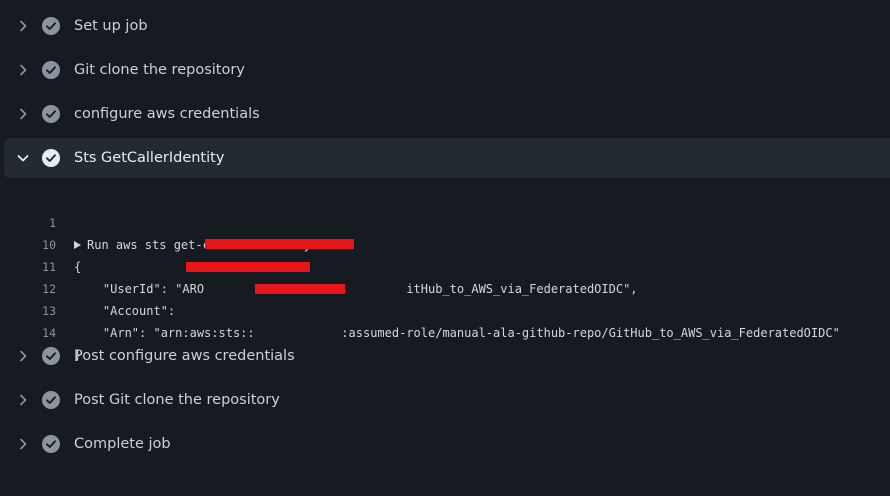 The image size is (890, 496). I want to click on chevron-down-icon, so click(23, 158).